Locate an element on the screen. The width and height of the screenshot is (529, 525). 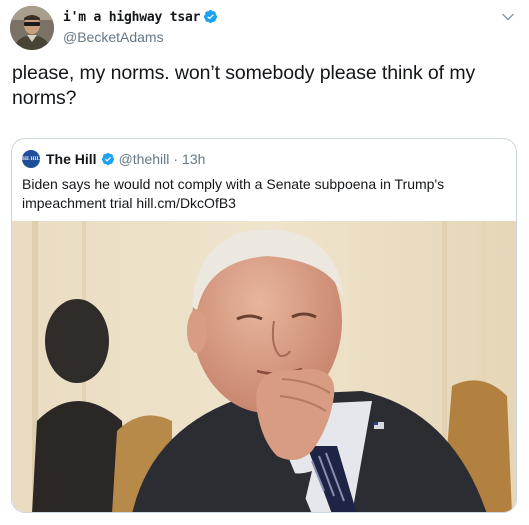
quoted-author-avatar: THE HILL is located at coordinates (31, 159).